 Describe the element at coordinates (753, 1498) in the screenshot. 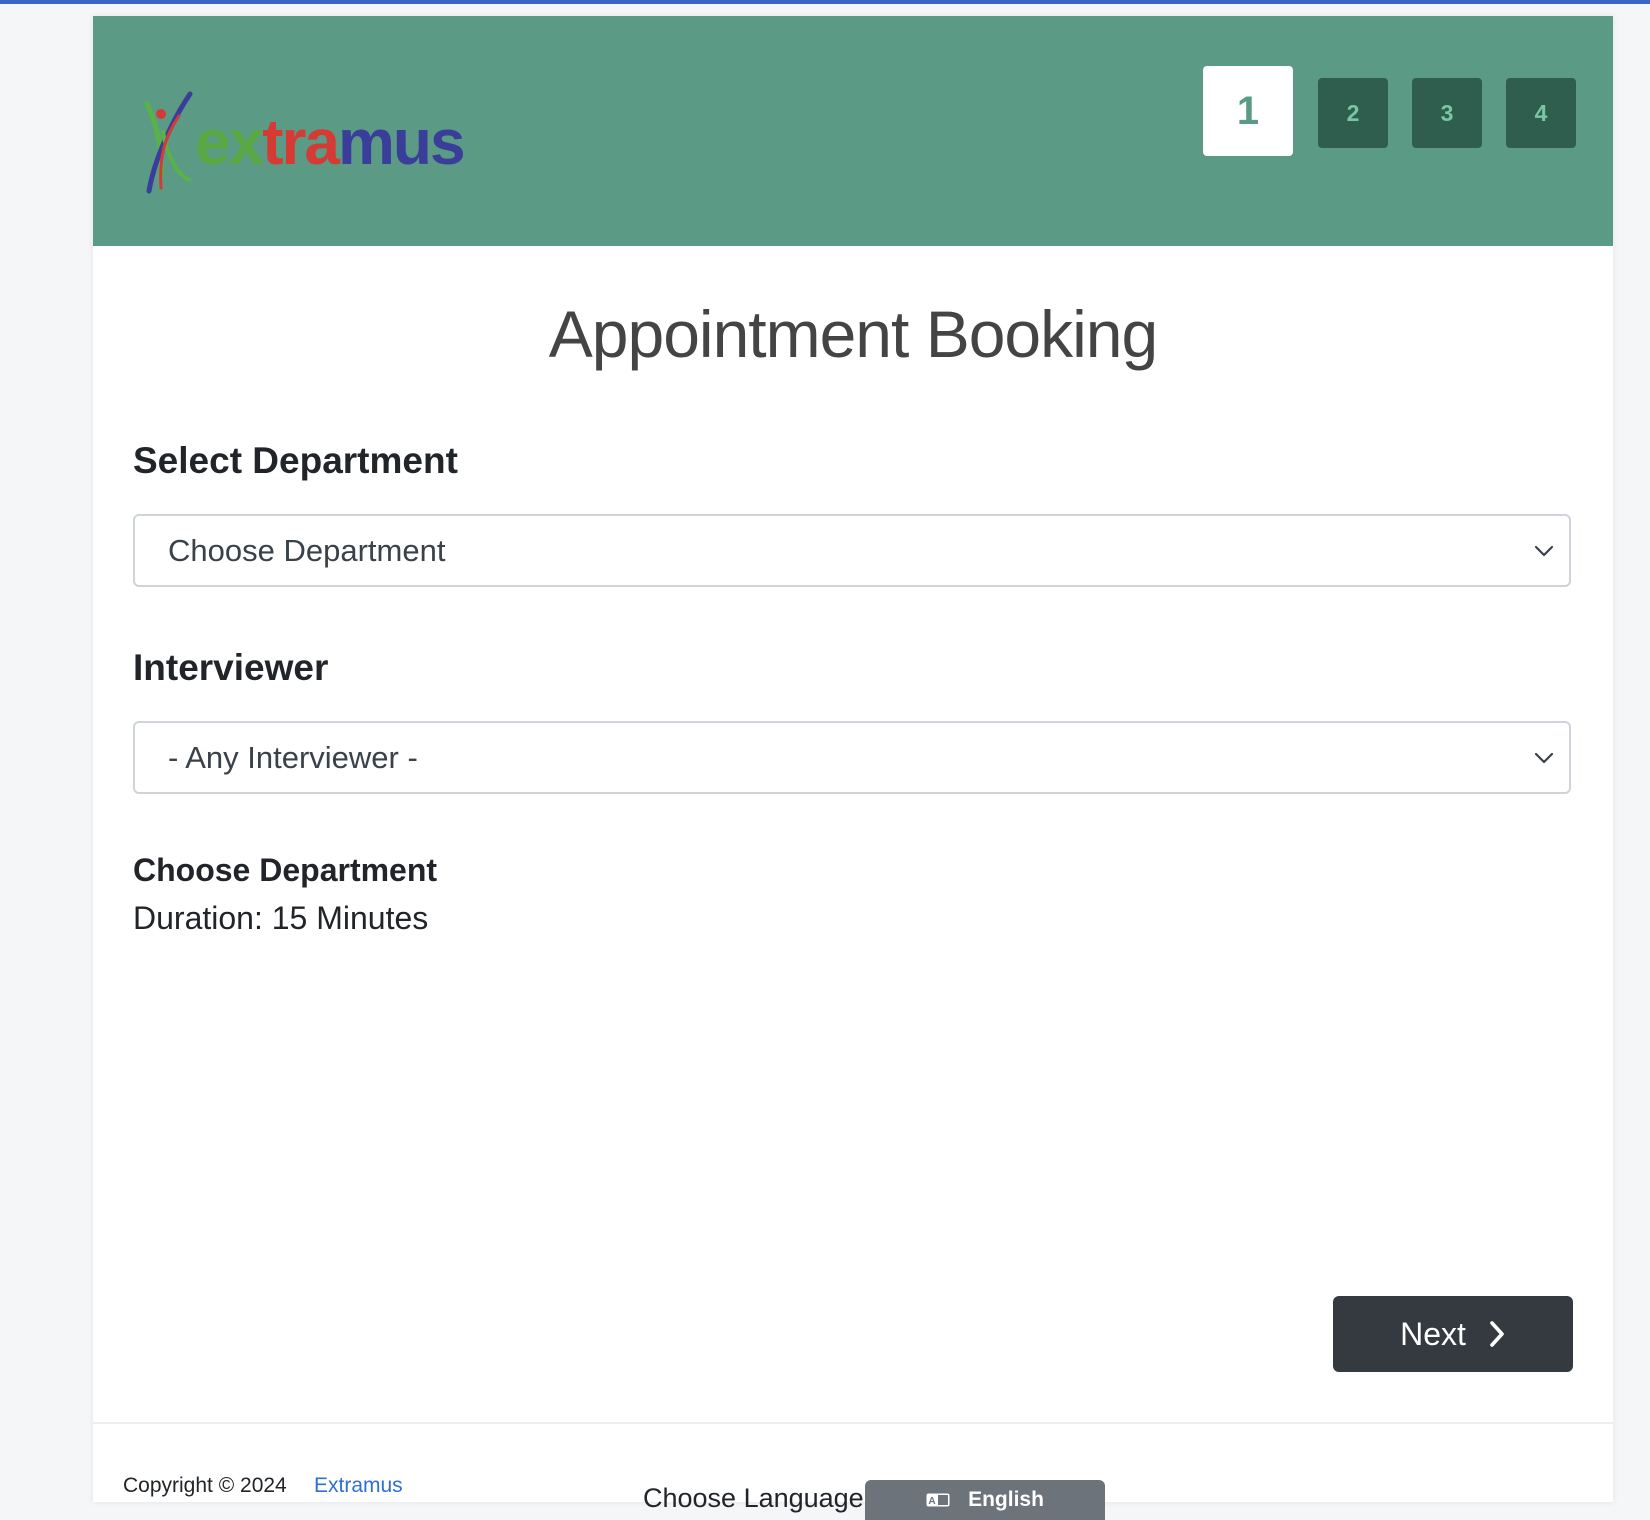

I see `language-label: Choose Language` at that location.